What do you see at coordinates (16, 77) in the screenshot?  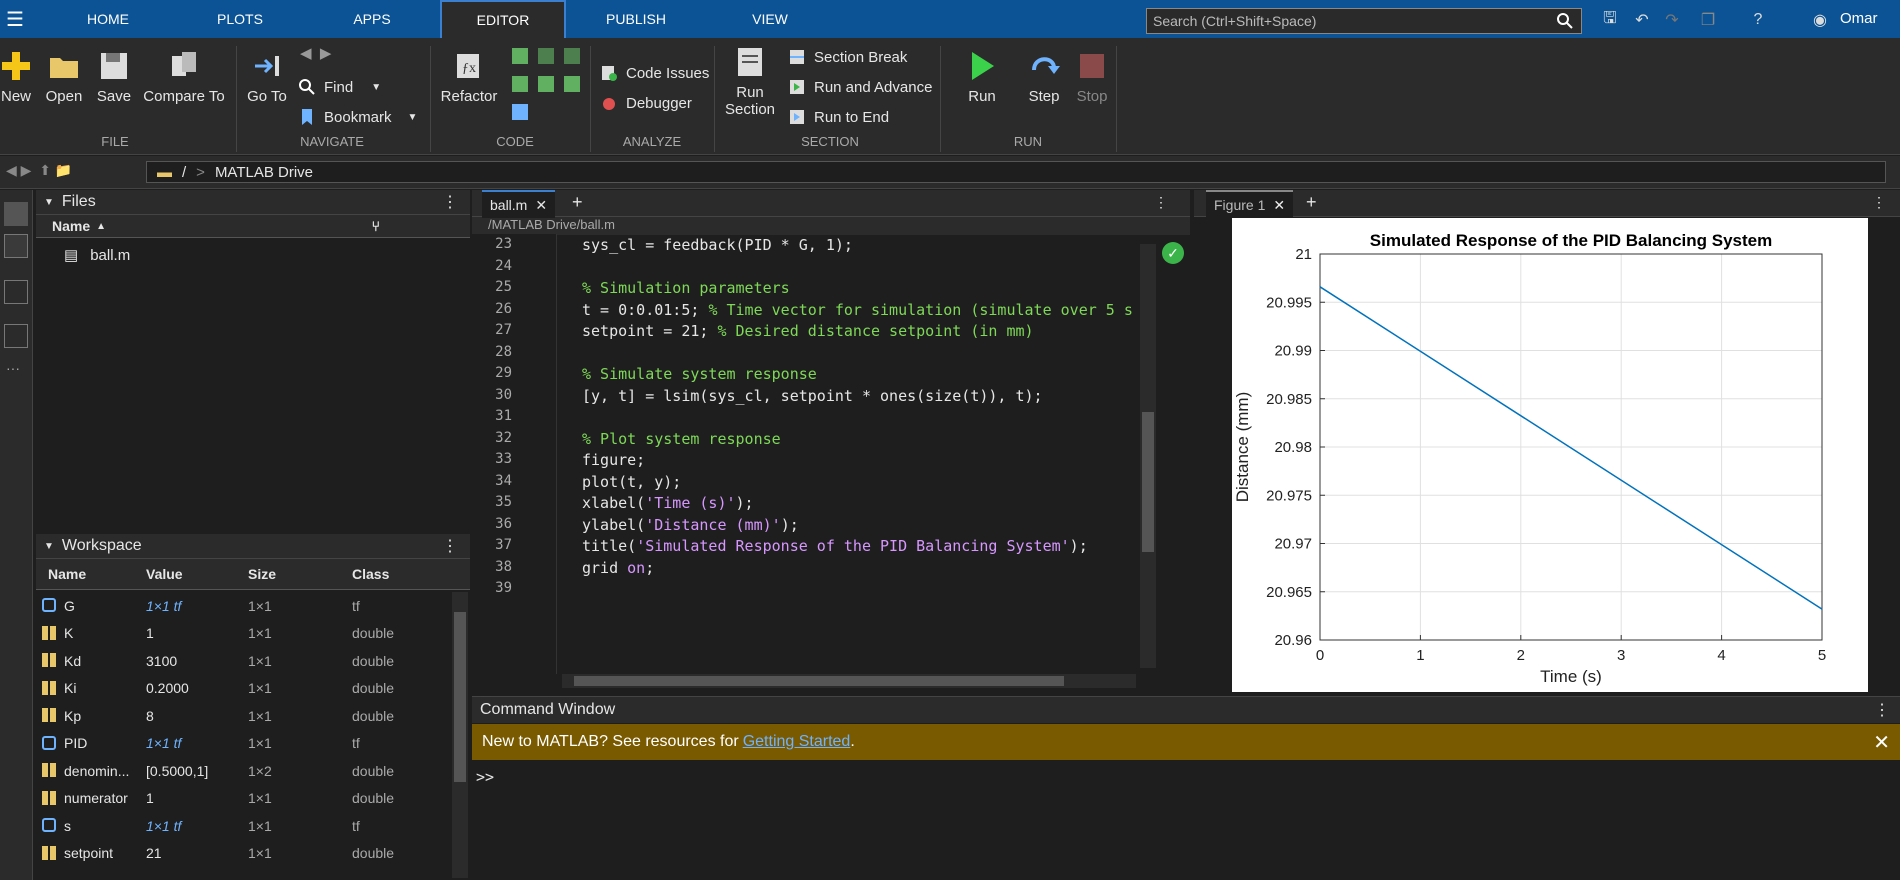 I see `new-button: New` at bounding box center [16, 77].